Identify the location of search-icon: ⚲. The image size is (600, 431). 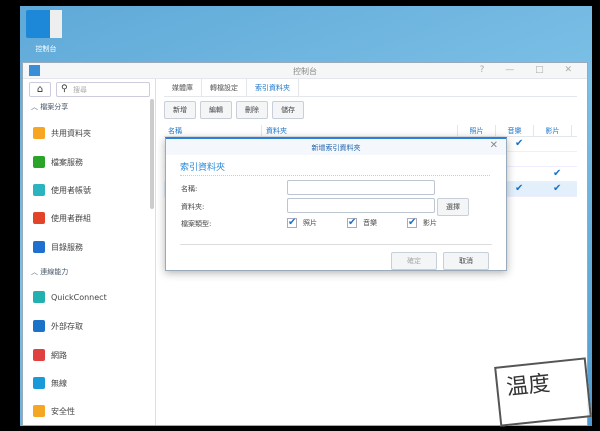
(64, 89).